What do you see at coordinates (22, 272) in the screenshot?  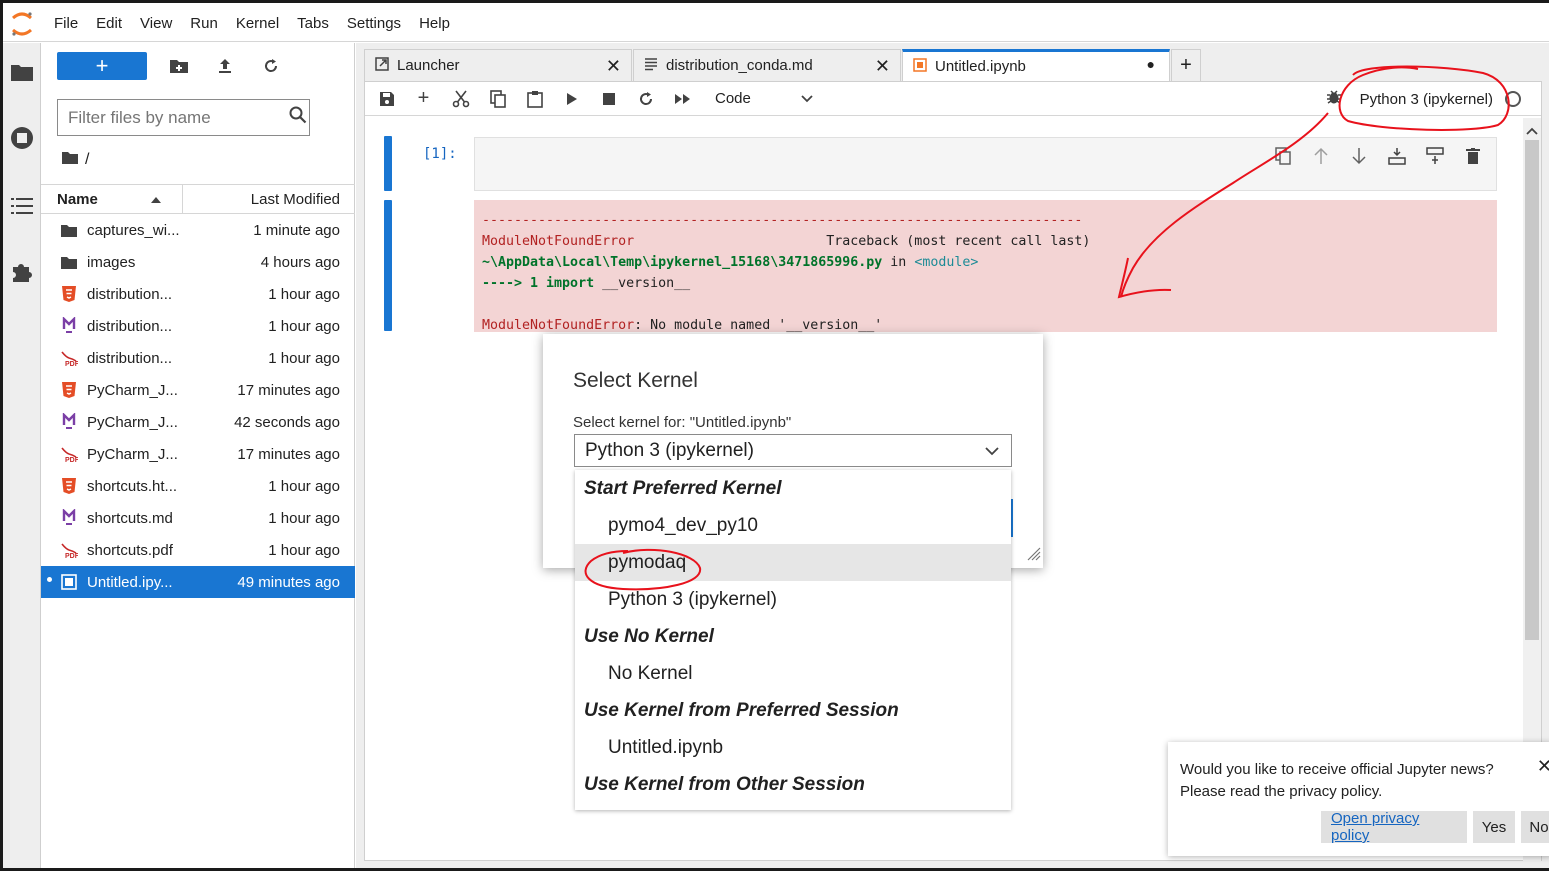 I see `extension-manager-icon` at bounding box center [22, 272].